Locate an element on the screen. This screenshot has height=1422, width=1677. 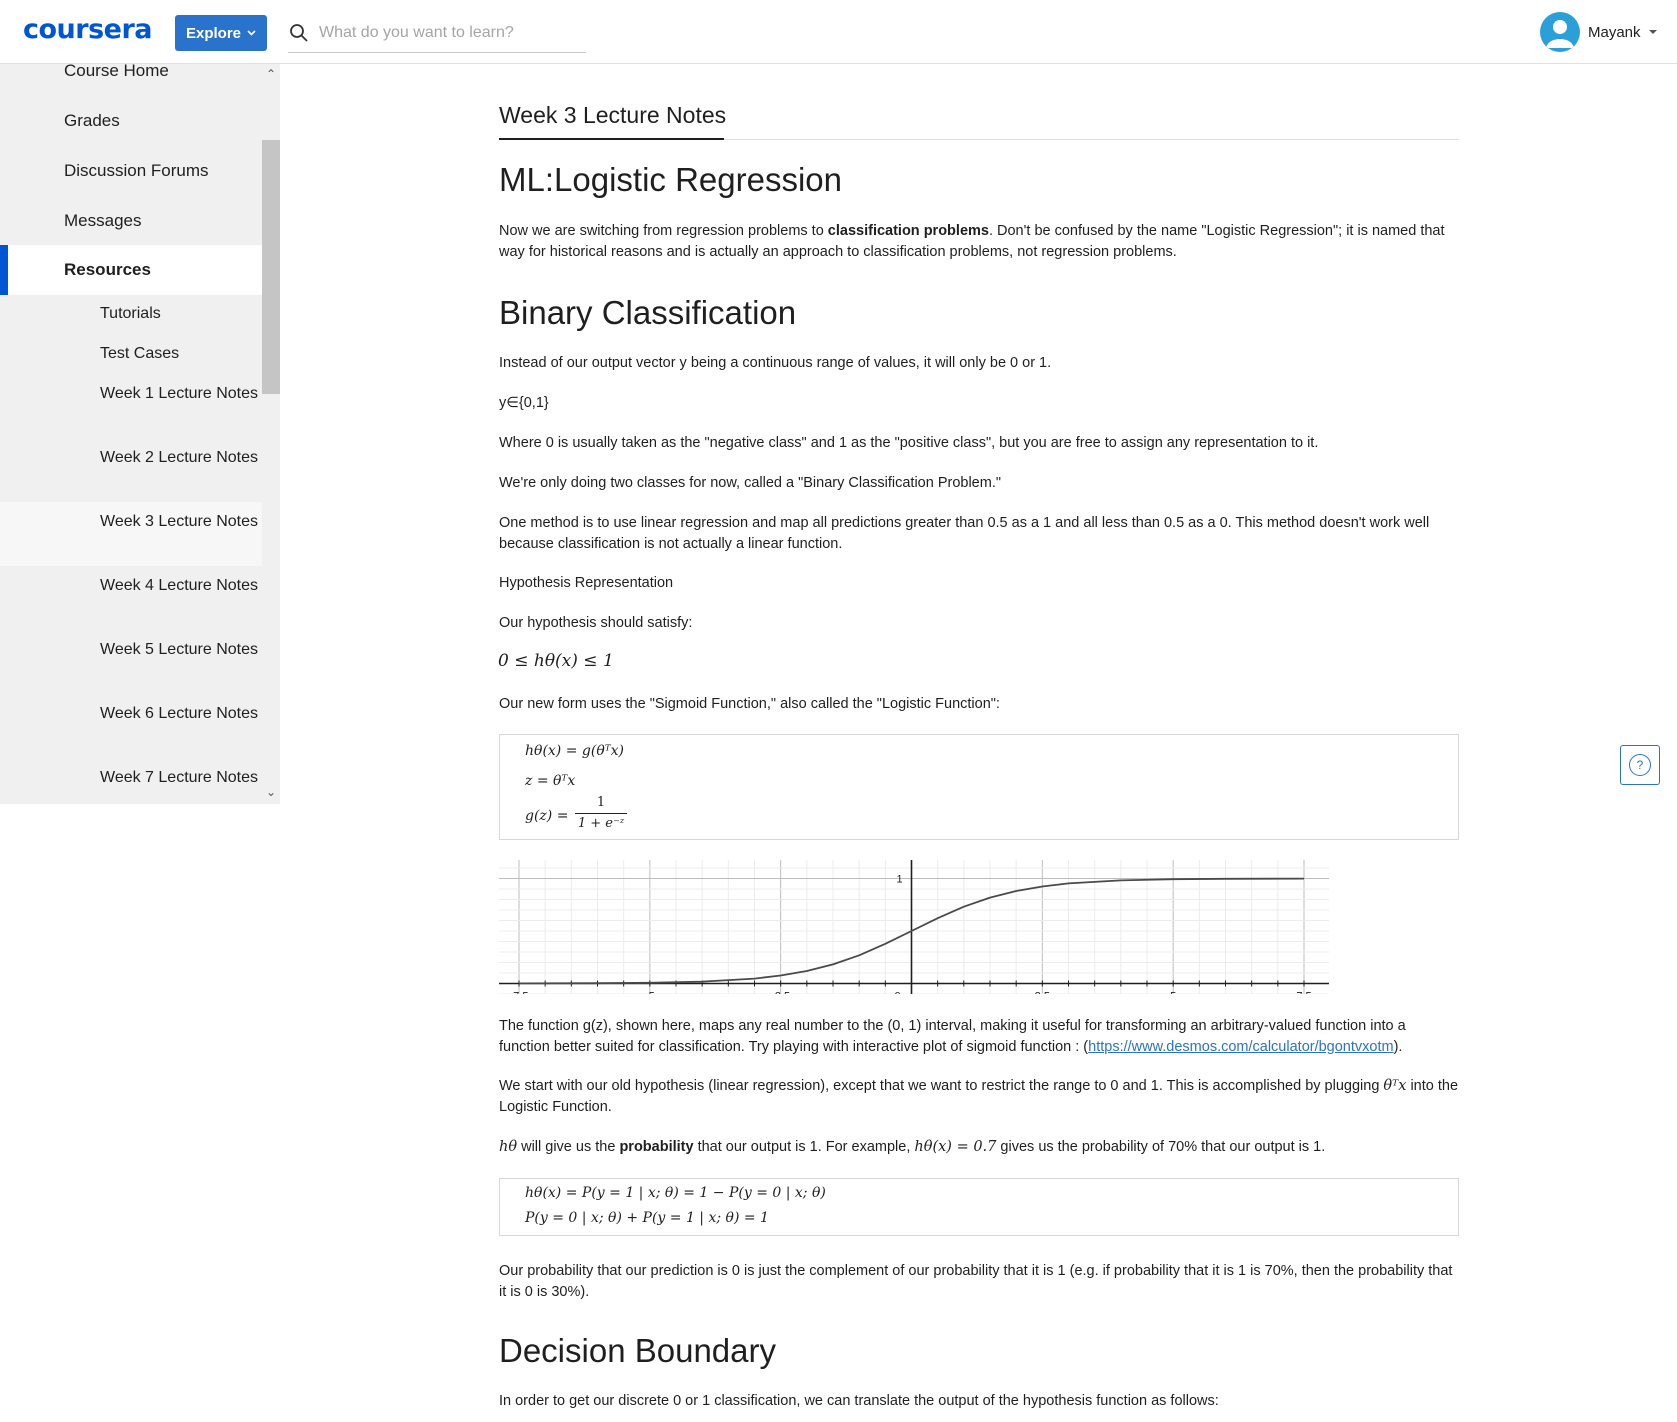
scroll-down-icon: ⌄ is located at coordinates (271, 792).